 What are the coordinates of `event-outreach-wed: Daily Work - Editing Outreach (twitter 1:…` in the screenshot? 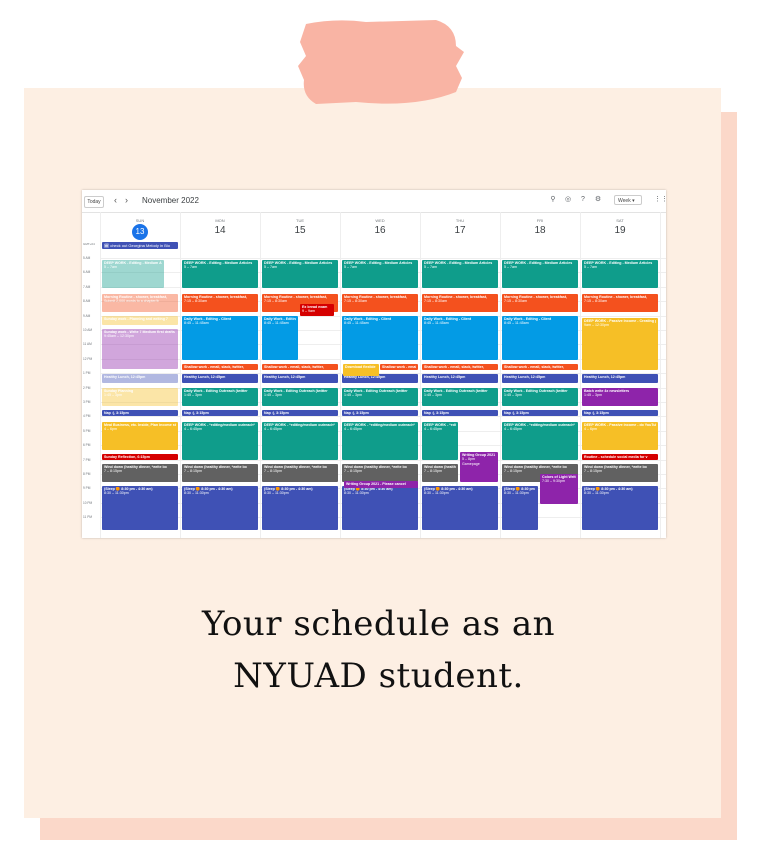 It's located at (380, 397).